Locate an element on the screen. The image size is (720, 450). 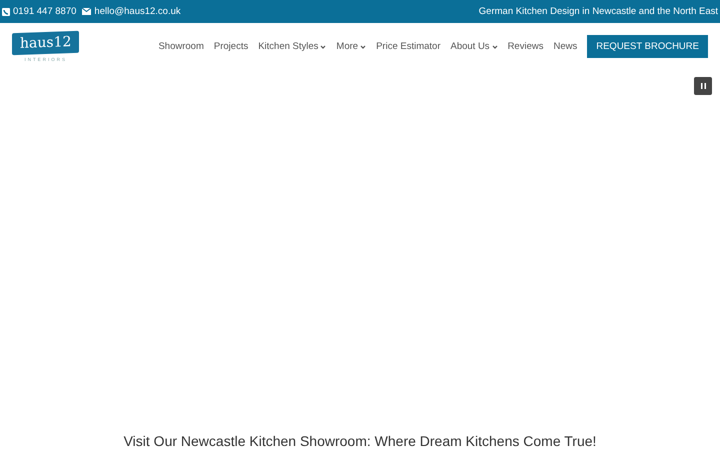
tagline: German Kitchen Design in Newcastle and the North East is located at coordinates (598, 11).